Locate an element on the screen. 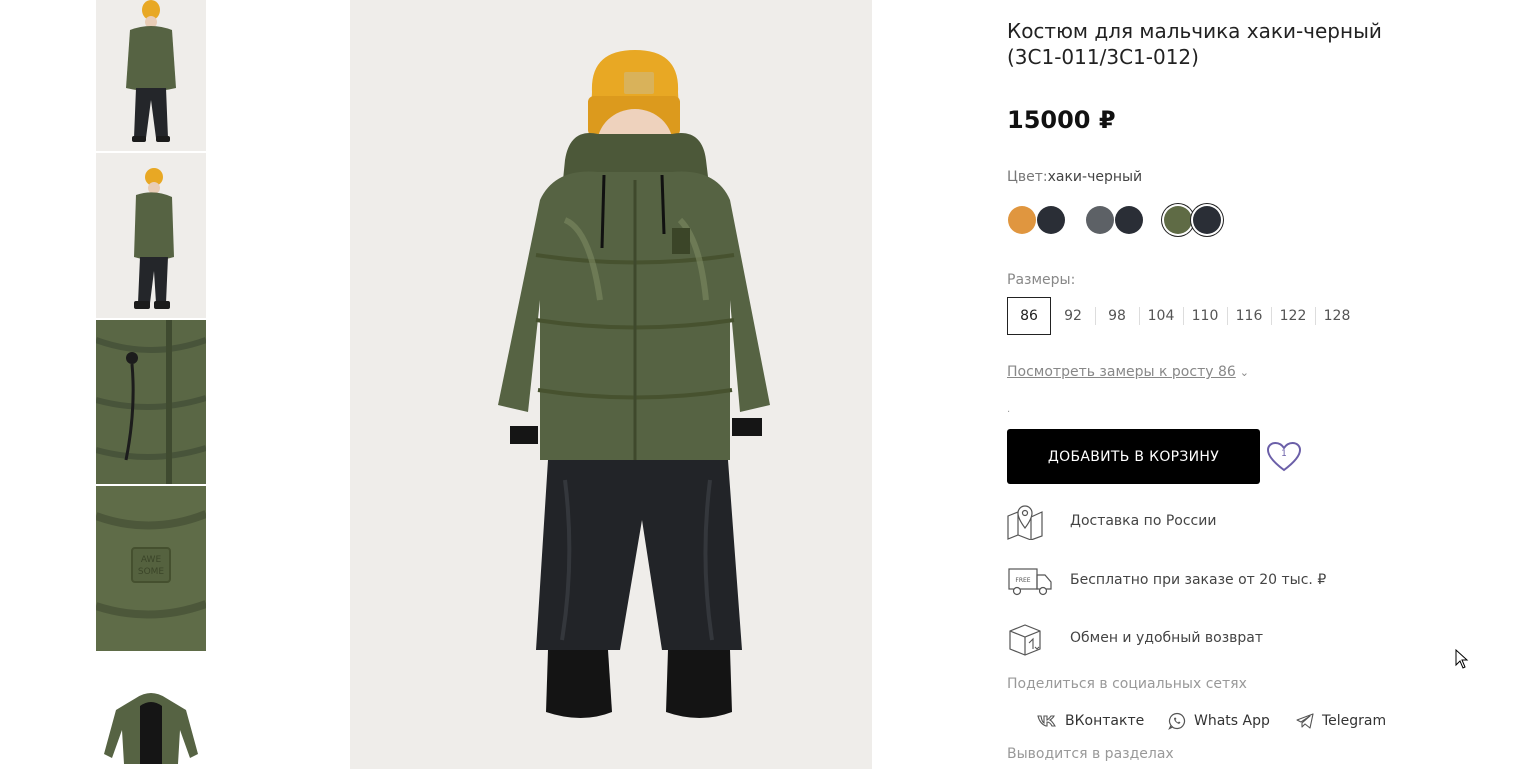 The image size is (1524, 772). swatch-dot-grey is located at coordinates (1100, 220).